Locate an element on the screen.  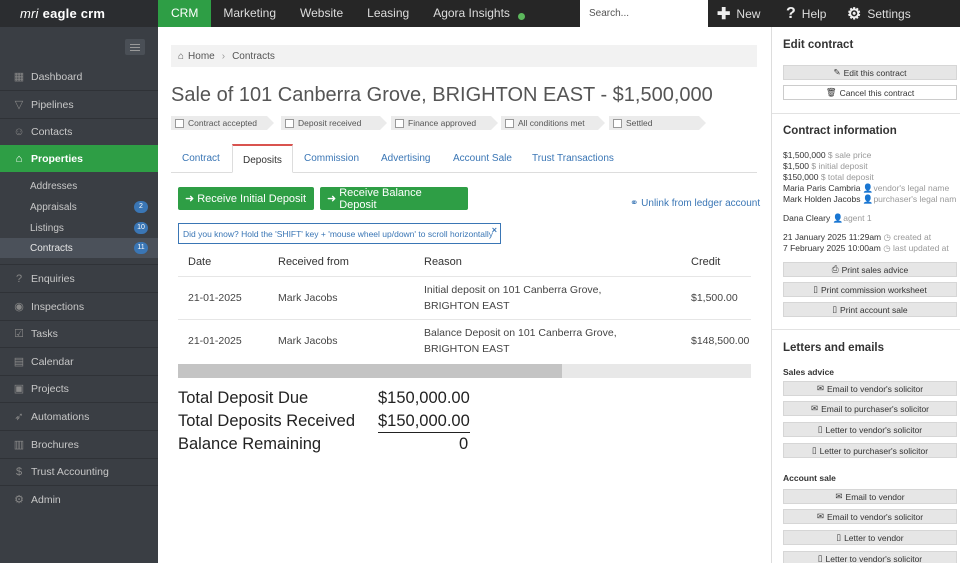
print-sales-advice-button: ⎙ Print sales advice is located at coordinates (870, 269).